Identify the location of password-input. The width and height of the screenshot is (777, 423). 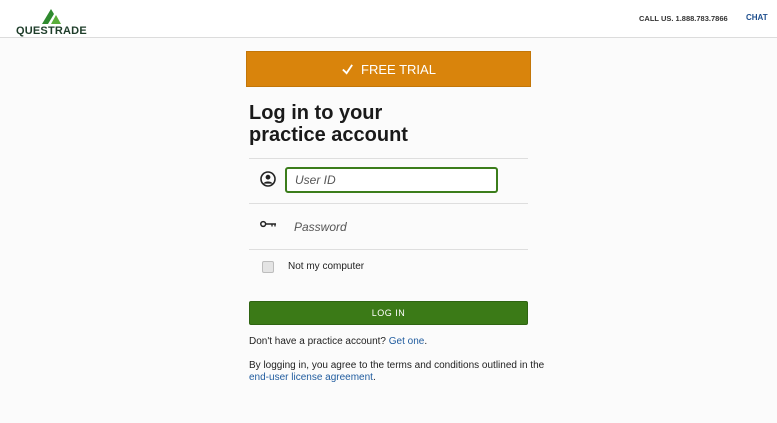
(391, 227).